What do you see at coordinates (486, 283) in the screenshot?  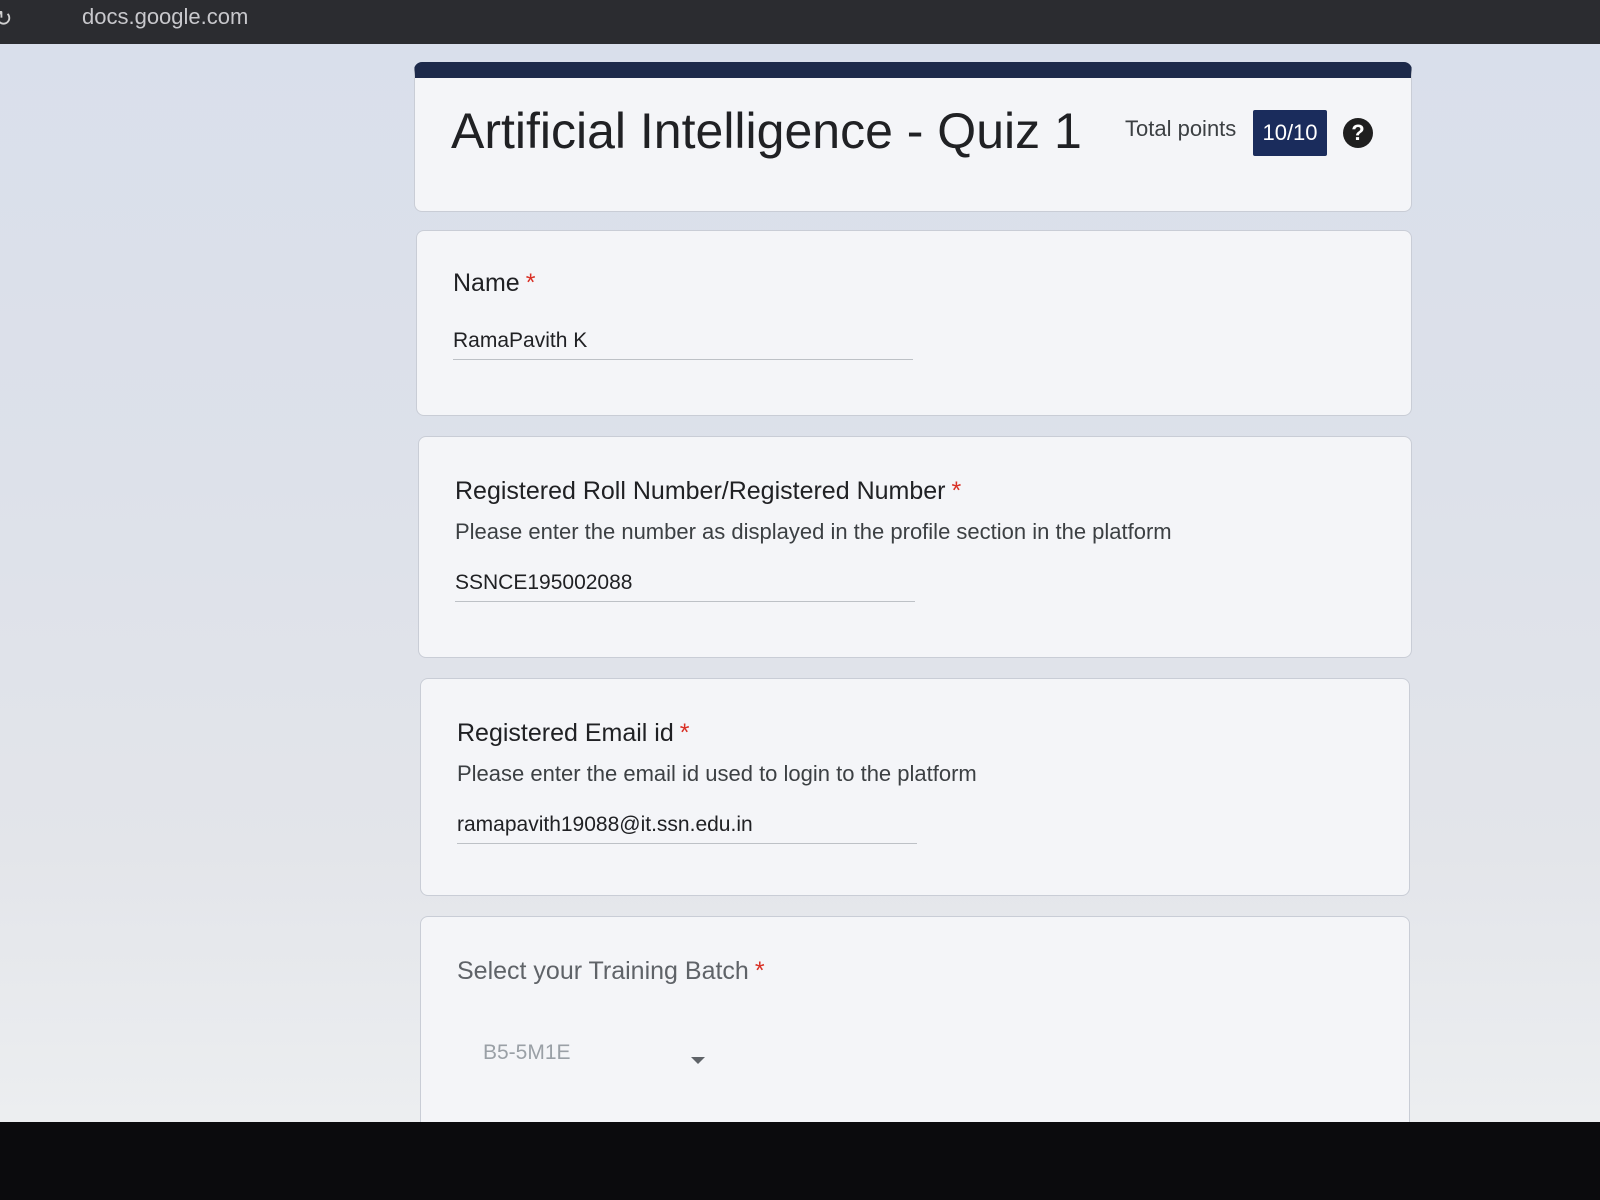 I see `question-title: Name` at bounding box center [486, 283].